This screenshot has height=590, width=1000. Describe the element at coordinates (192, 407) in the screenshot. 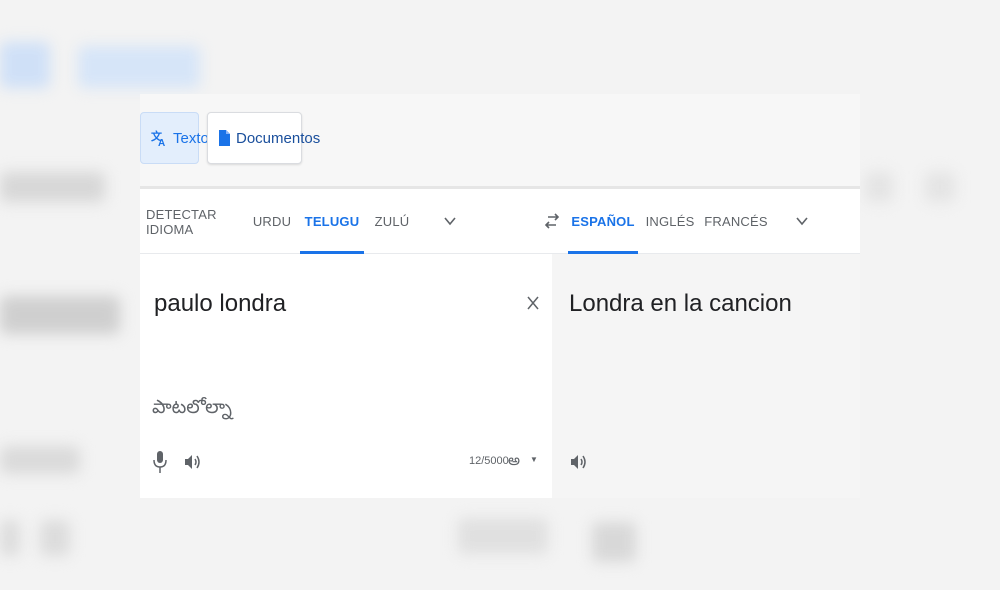

I see `transliteration-text: పాటలోల్నా` at that location.